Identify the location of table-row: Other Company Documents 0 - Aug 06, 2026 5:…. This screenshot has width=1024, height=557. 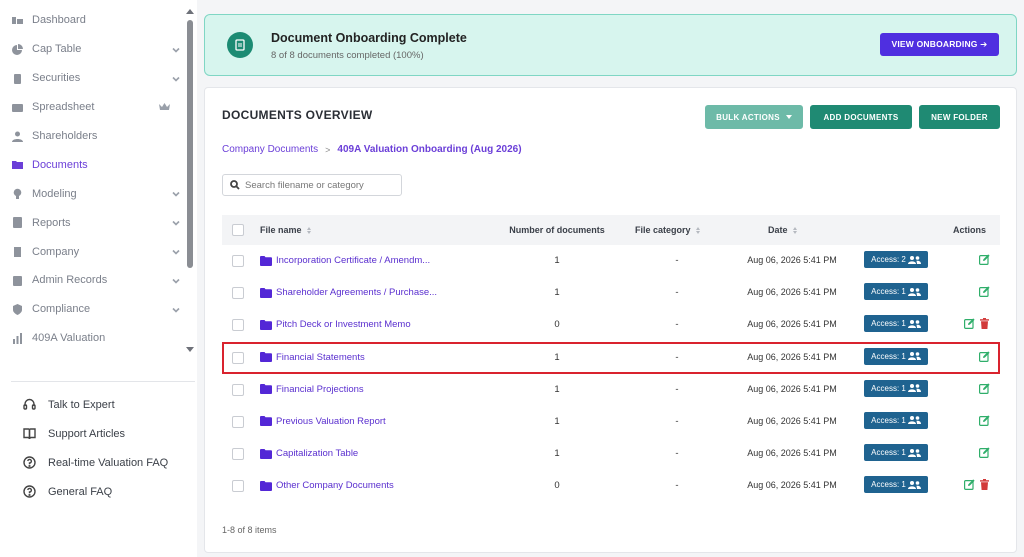
(611, 486).